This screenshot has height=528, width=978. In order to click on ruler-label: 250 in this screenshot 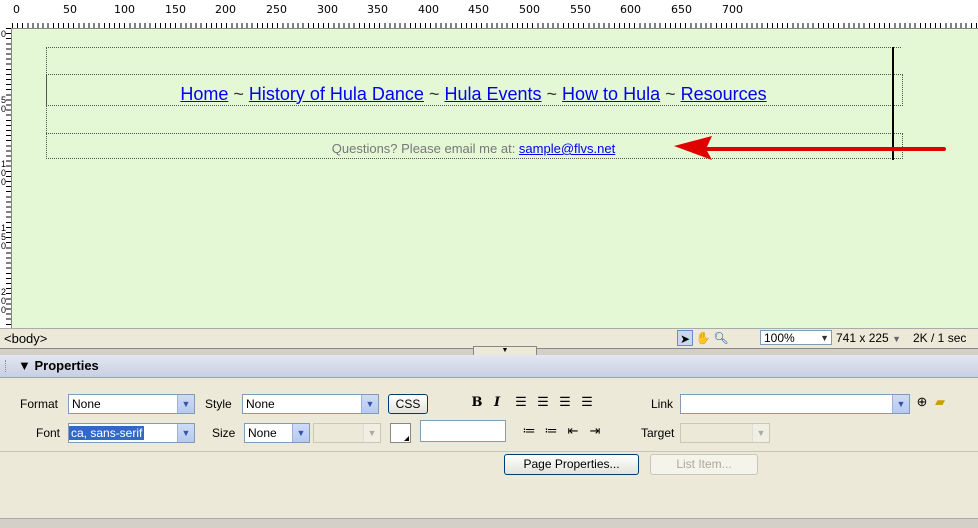, I will do `click(276, 9)`.